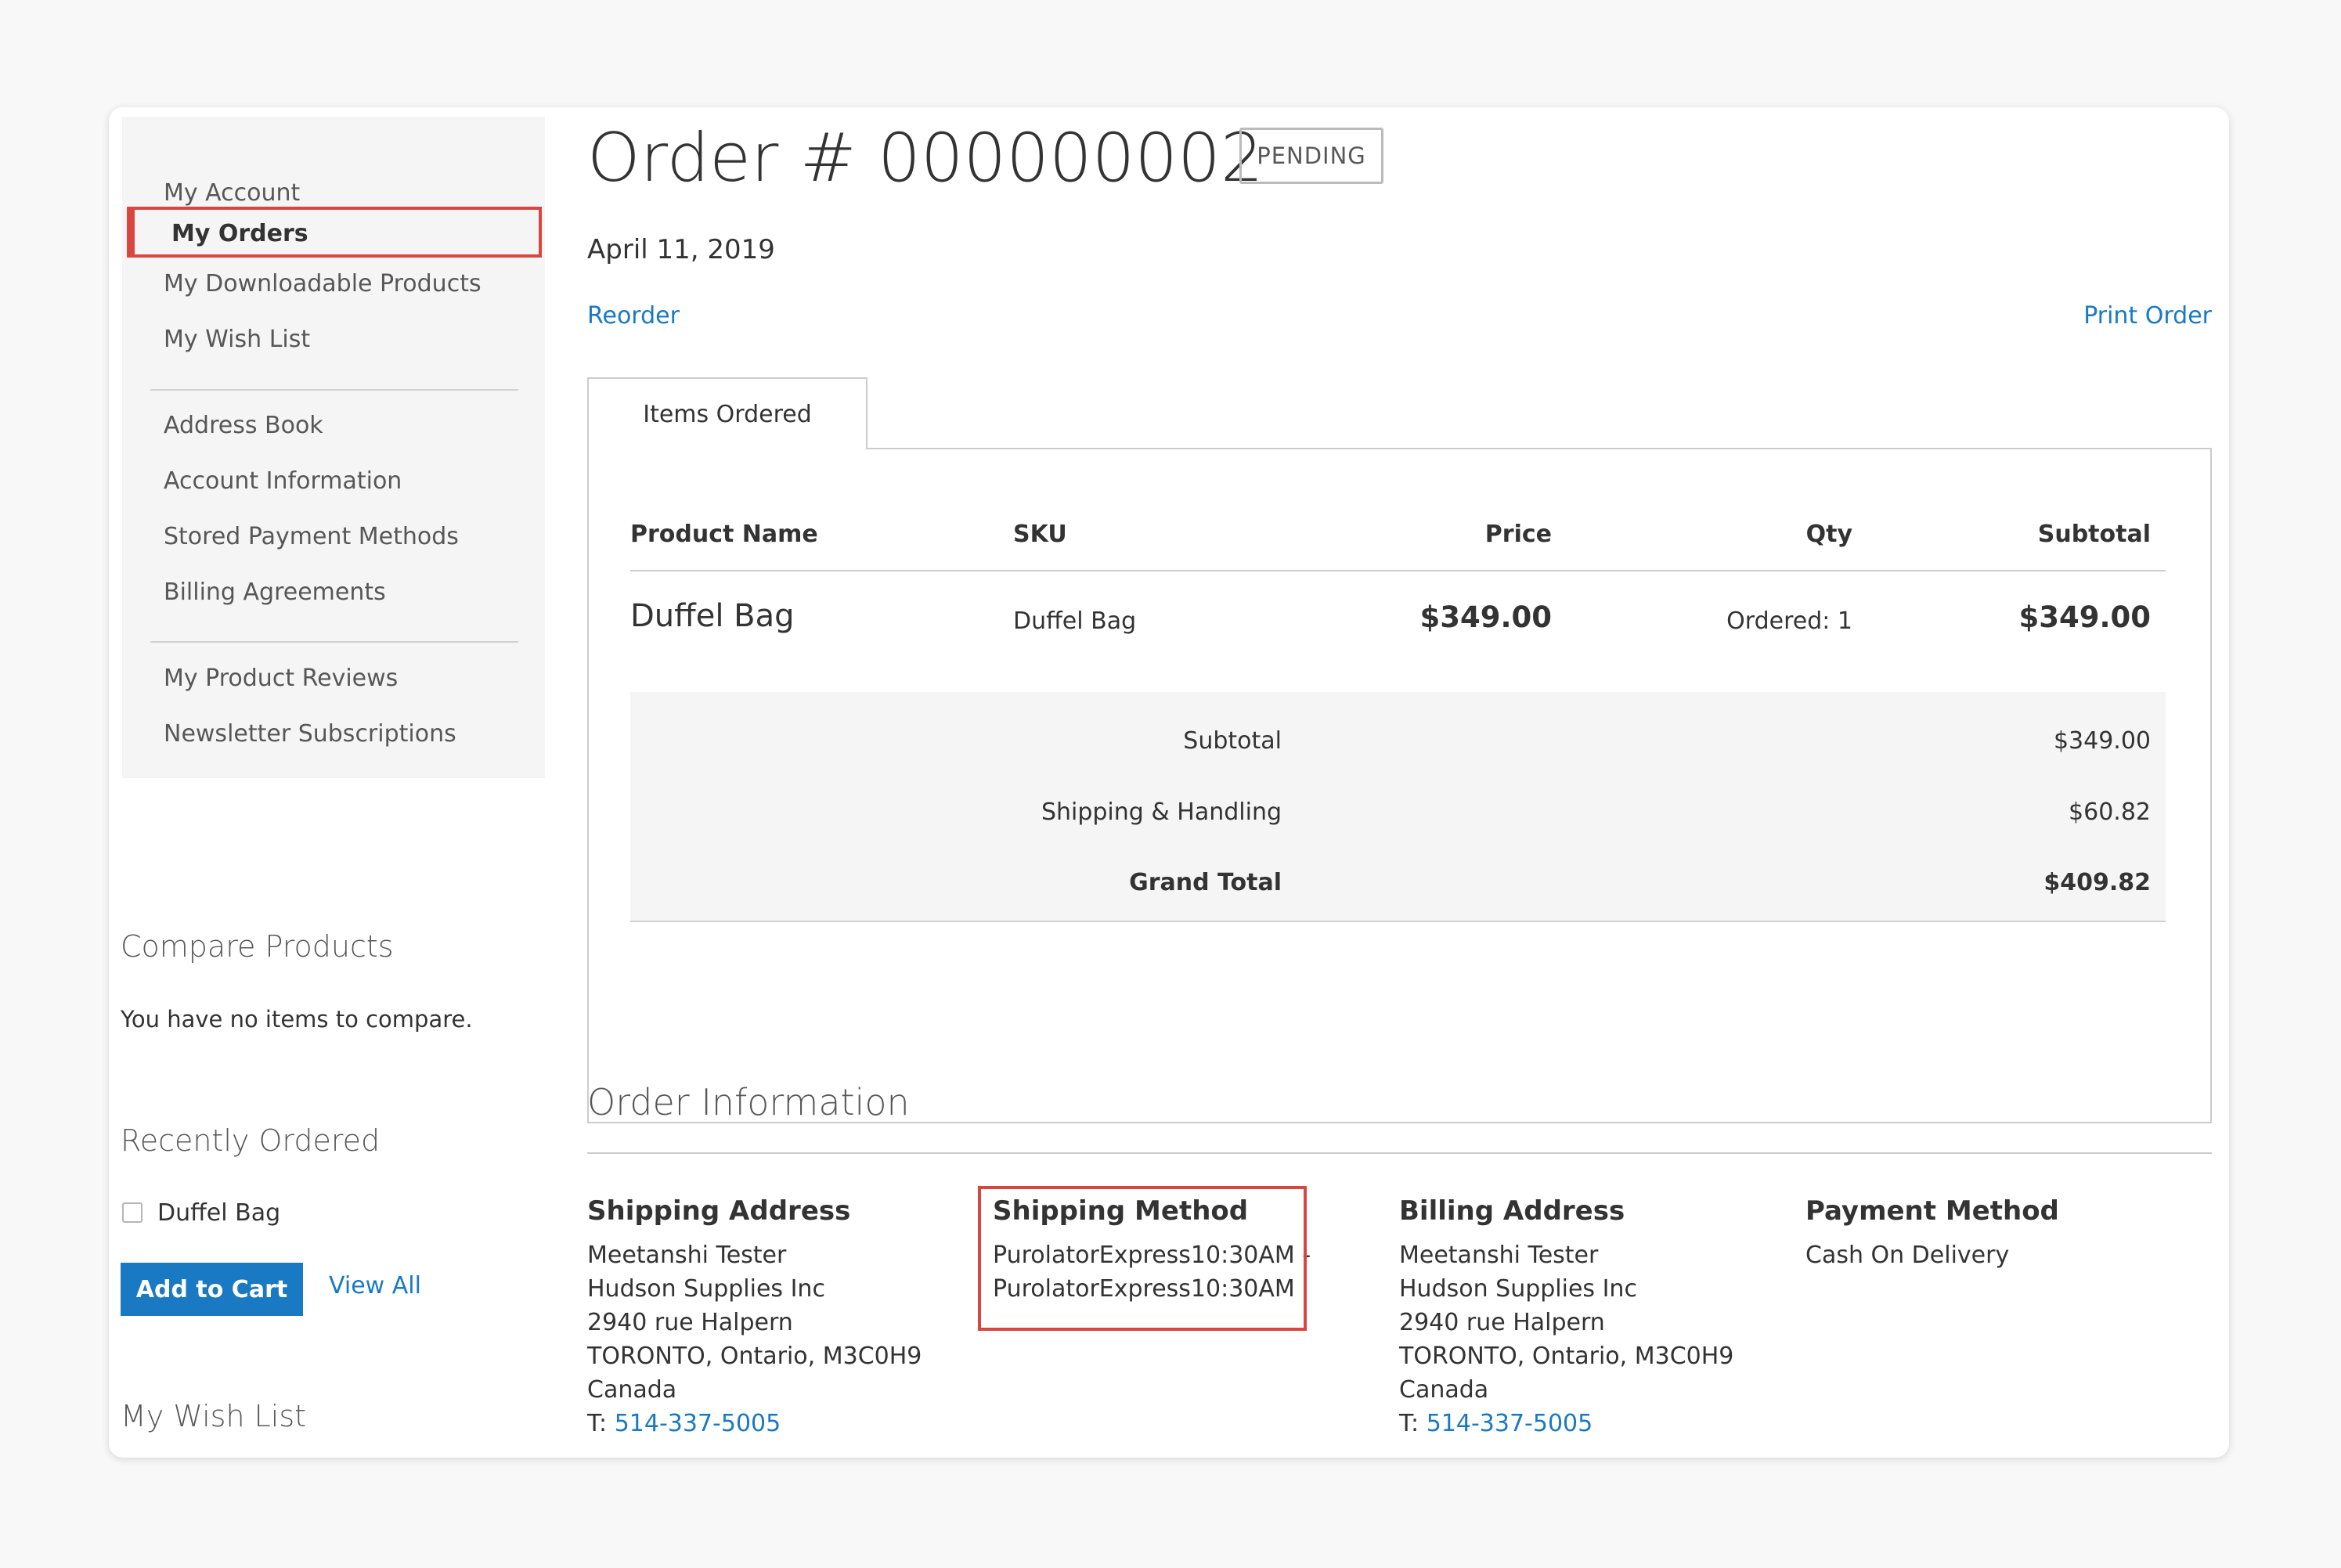 This screenshot has width=2341, height=1568. What do you see at coordinates (232, 193) in the screenshot?
I see `nav-item-my-account: My Account` at bounding box center [232, 193].